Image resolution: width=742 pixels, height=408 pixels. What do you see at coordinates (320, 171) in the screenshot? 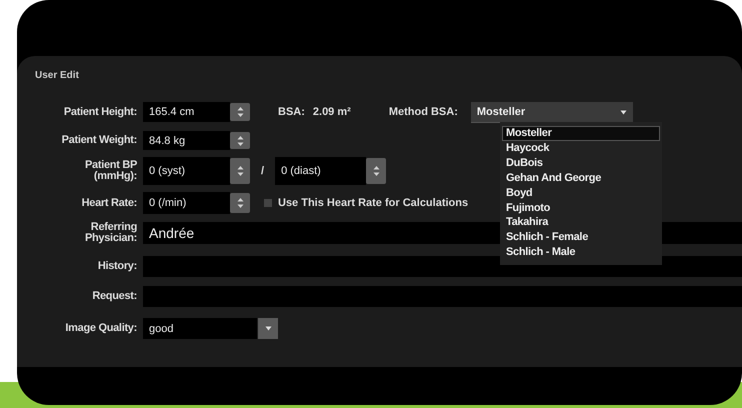
I see `input-field: 0 (diast)` at bounding box center [320, 171].